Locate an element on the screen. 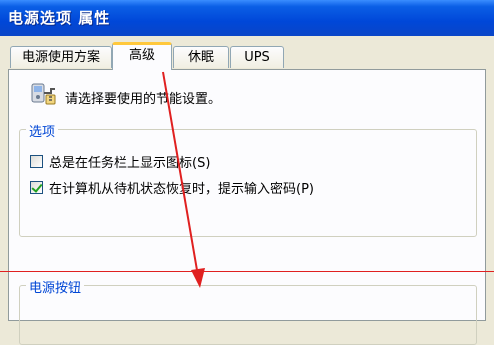 This screenshot has width=494, height=345. power-options-icon is located at coordinates (43, 94).